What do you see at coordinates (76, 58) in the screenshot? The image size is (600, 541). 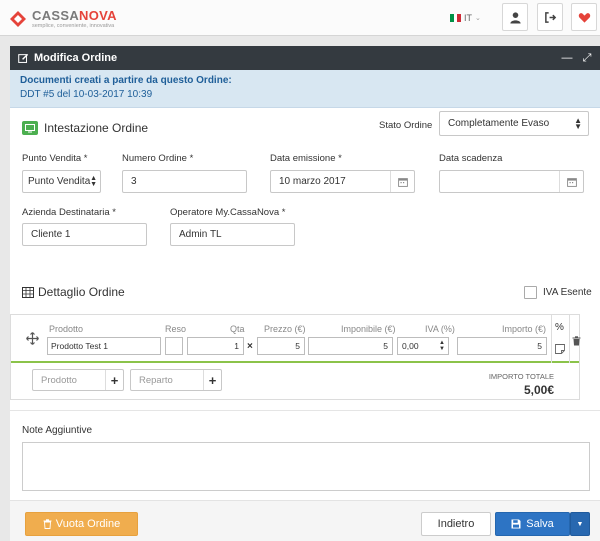 I see `panel-title: Modifica Ordine` at bounding box center [76, 58].